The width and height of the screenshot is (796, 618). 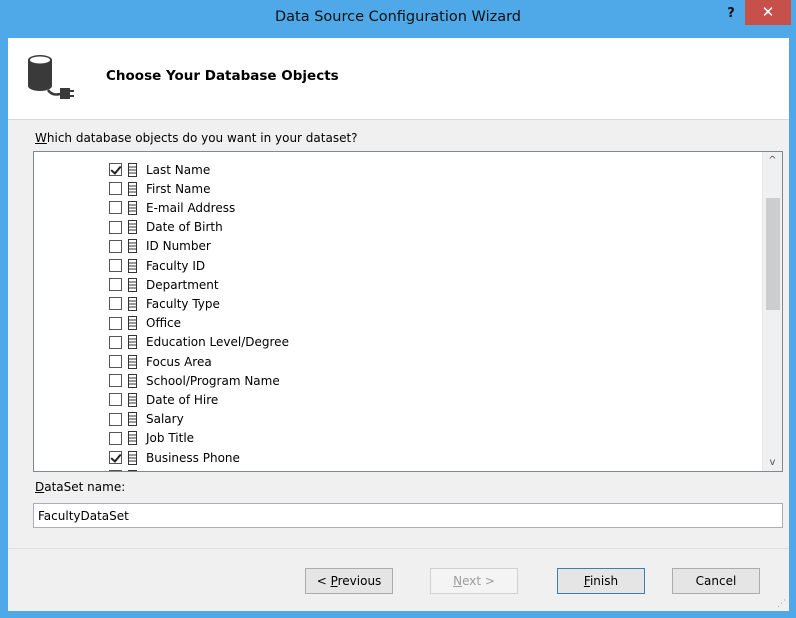 What do you see at coordinates (222, 76) in the screenshot?
I see `page-title: Choose Your Database Objects` at bounding box center [222, 76].